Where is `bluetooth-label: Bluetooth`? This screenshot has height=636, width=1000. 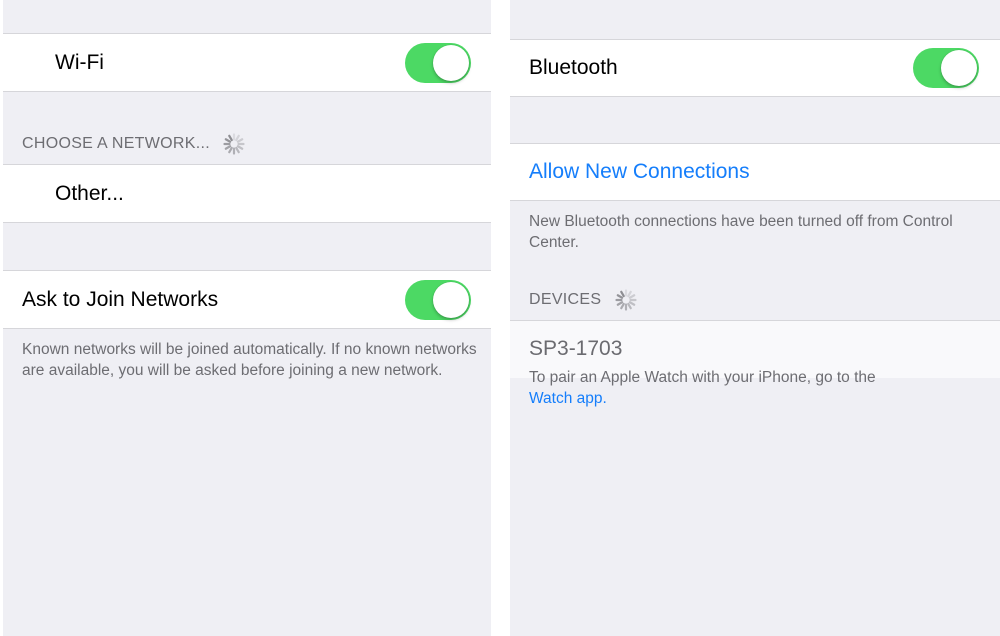 bluetooth-label: Bluetooth is located at coordinates (573, 67).